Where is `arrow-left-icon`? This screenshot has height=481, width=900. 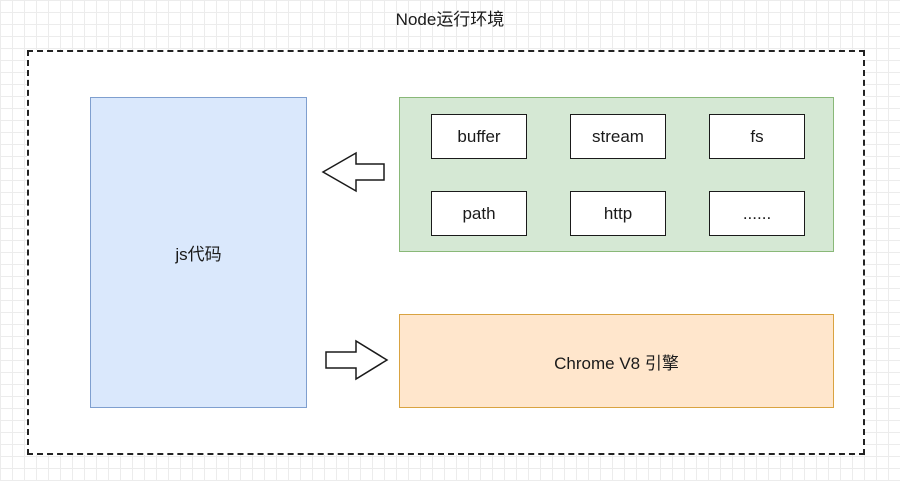
arrow-left-icon is located at coordinates (353, 172).